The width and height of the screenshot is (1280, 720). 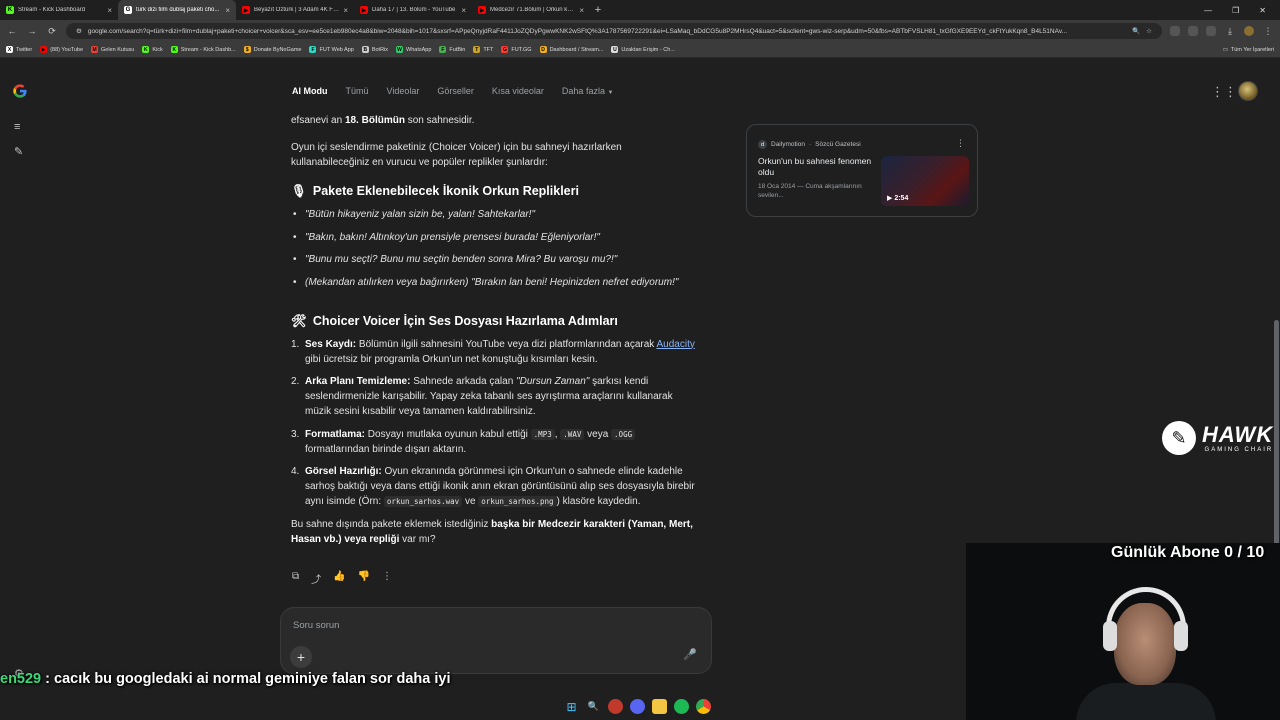 What do you see at coordinates (455, 91) in the screenshot?
I see `tab-images: Görseller` at bounding box center [455, 91].